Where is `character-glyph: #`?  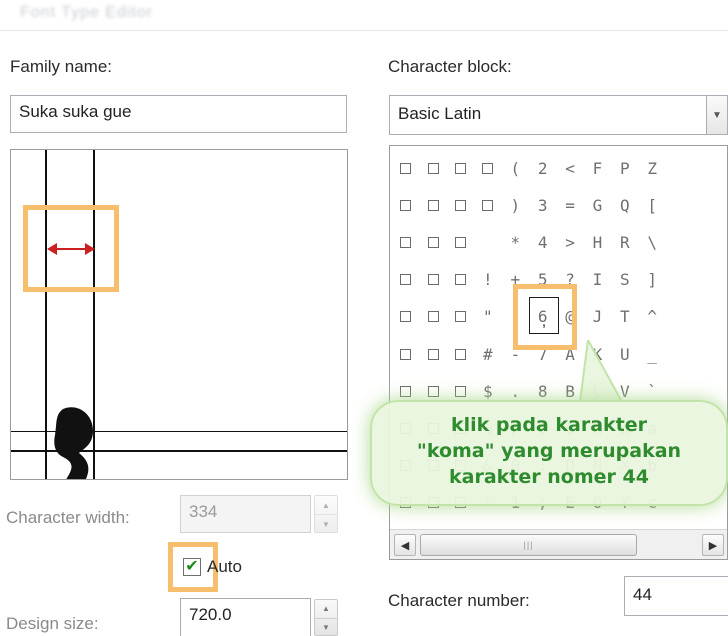
character-glyph: # is located at coordinates (488, 354).